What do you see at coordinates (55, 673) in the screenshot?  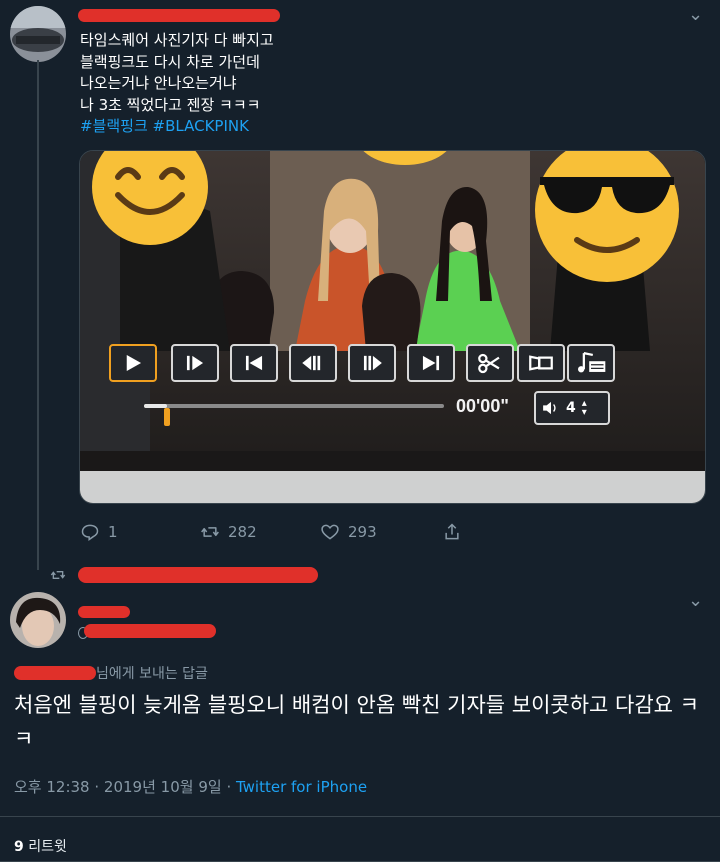 I see `redacted-replying-to-handle` at bounding box center [55, 673].